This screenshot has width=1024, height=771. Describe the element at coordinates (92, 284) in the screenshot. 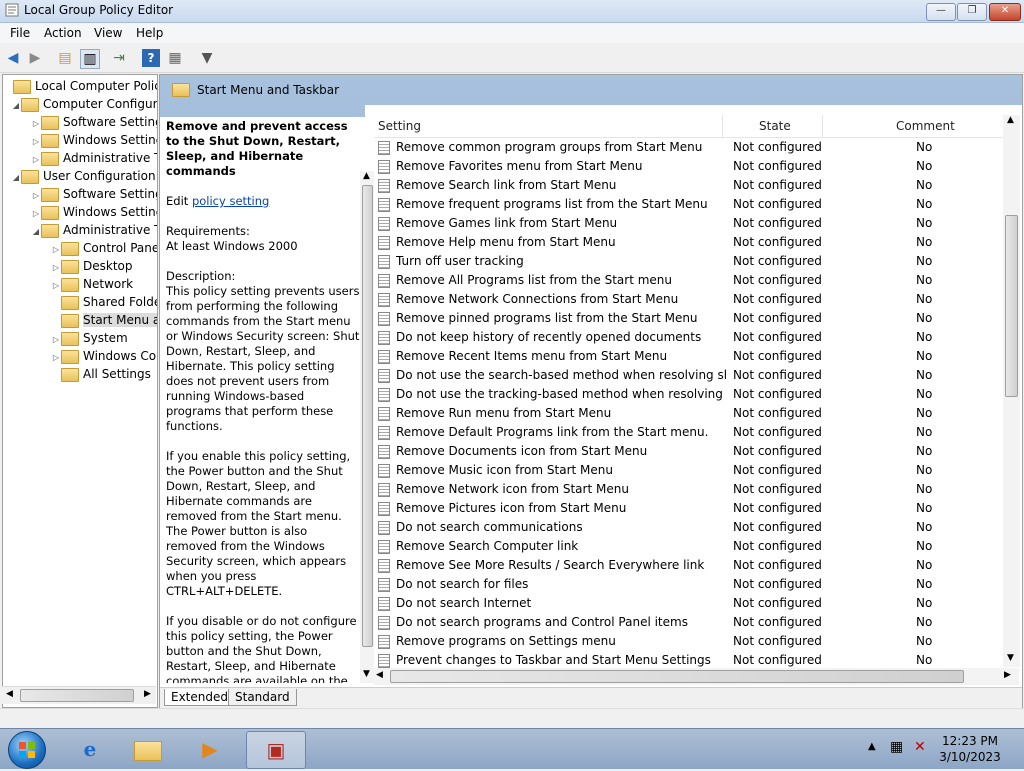

I see `tree-item: ▷ Network` at that location.